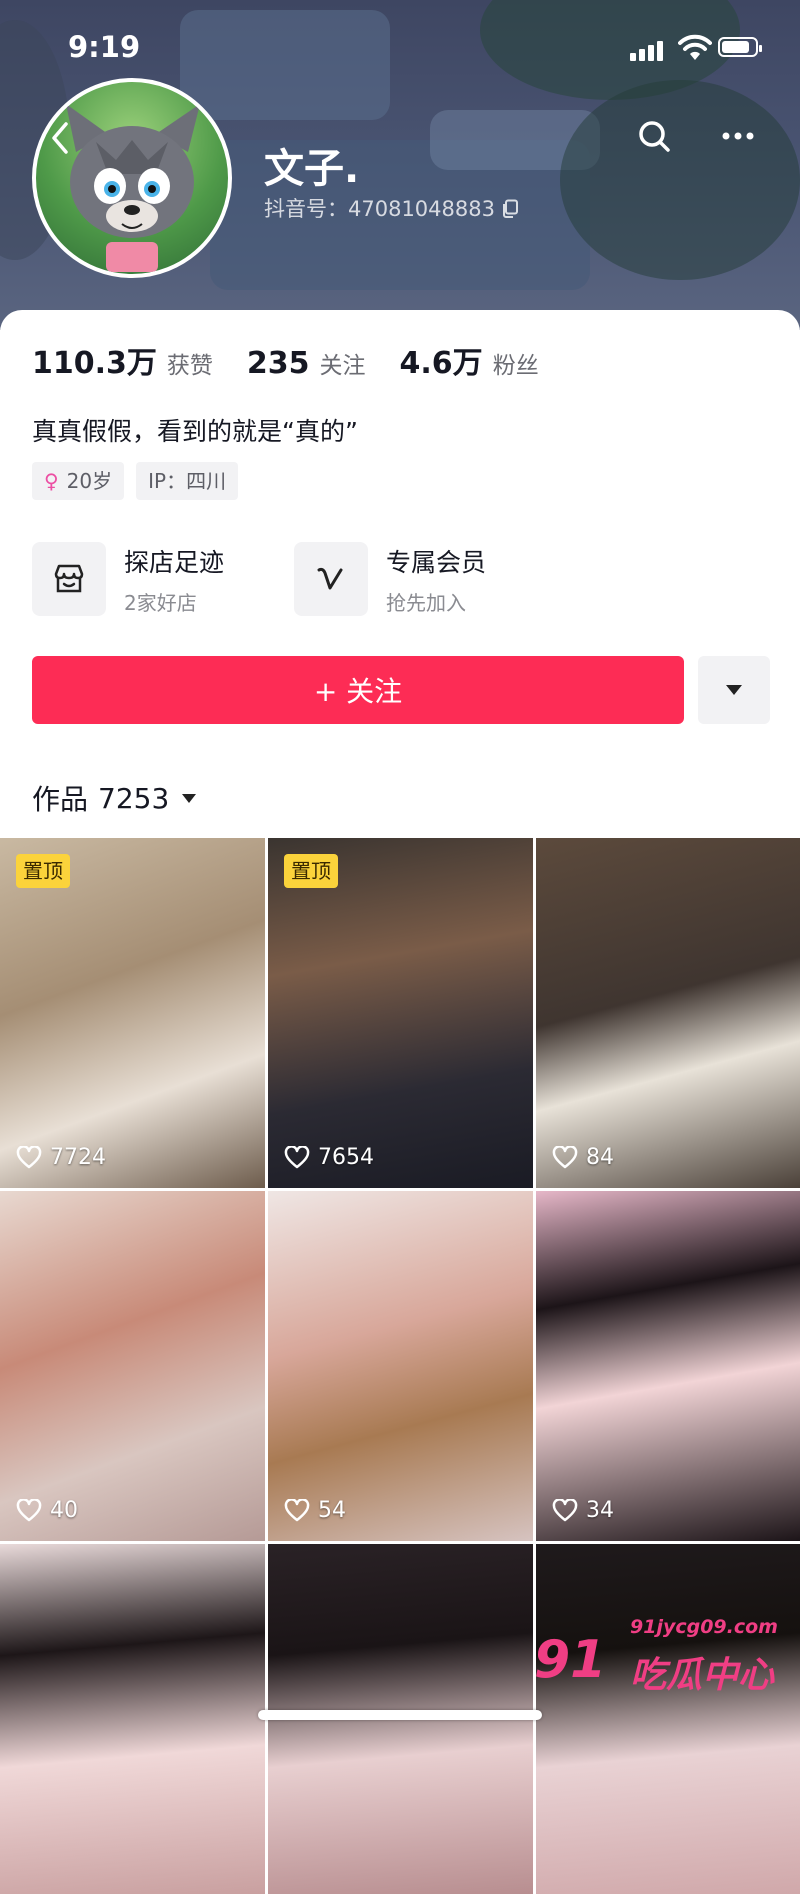  Describe the element at coordinates (128, 579) in the screenshot. I see `feature-shop-visits: 探店足迹 2家好店` at that location.